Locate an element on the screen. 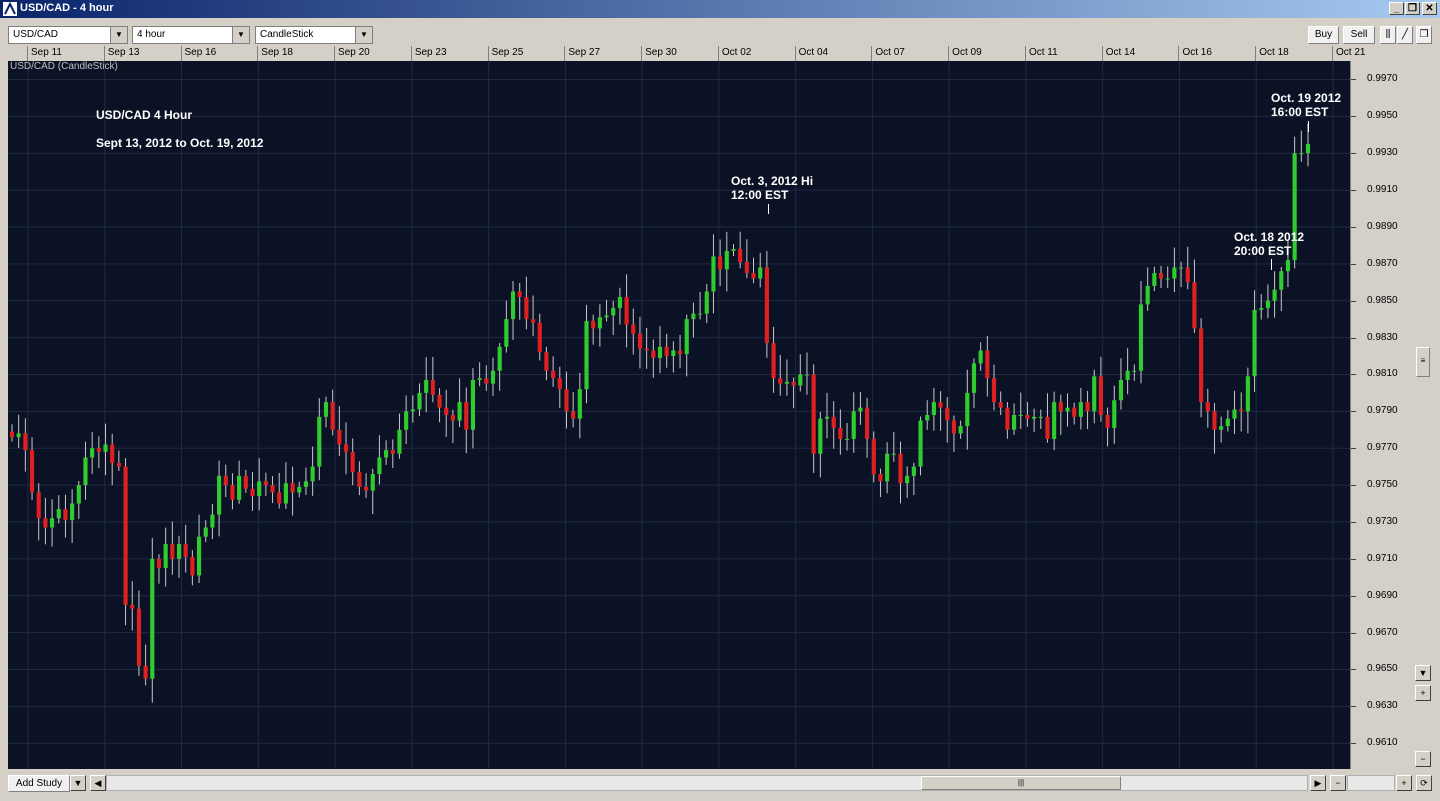  date-tick-label: Sep 20 is located at coordinates (354, 52).